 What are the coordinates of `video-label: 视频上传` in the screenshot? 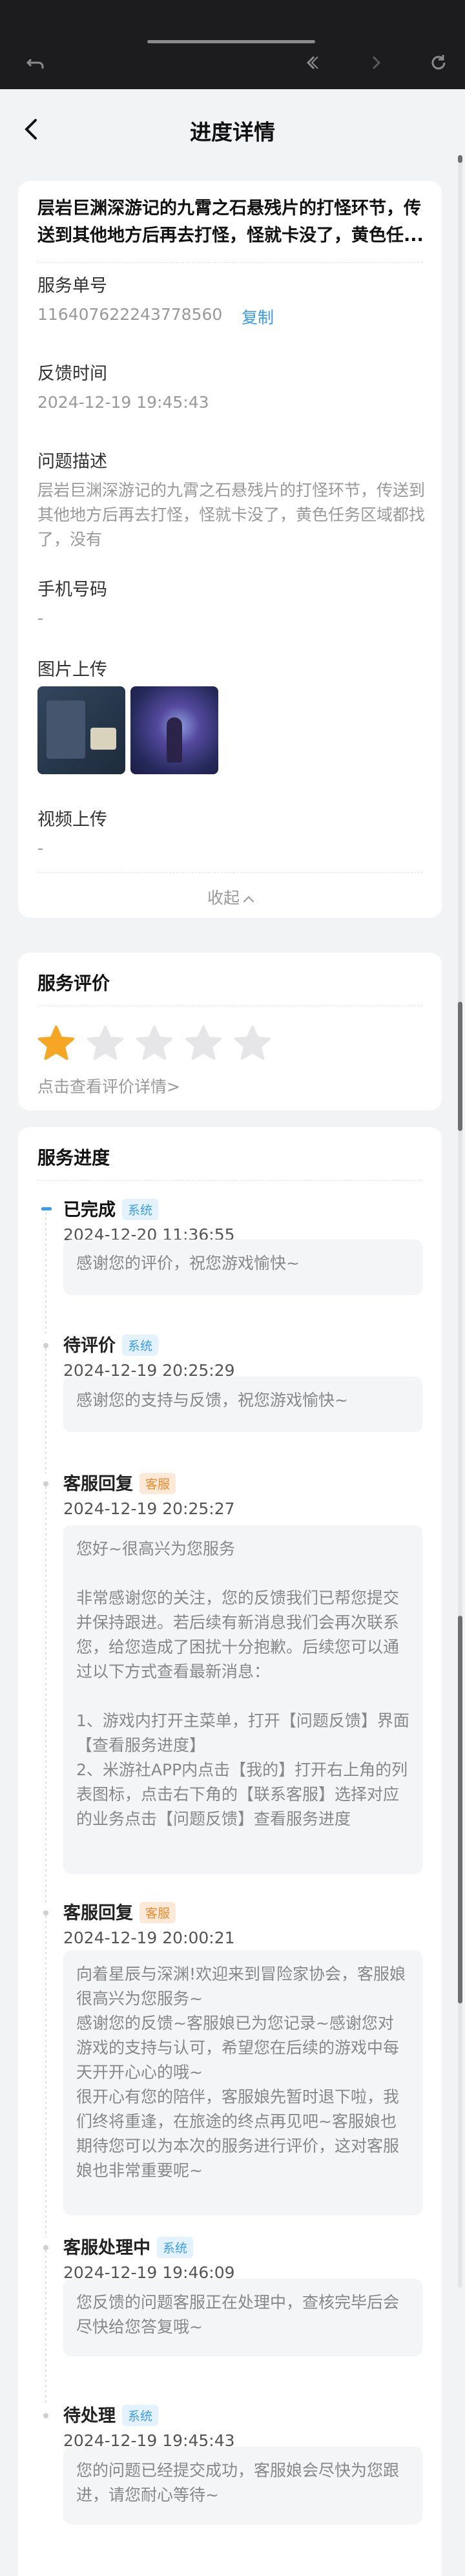 It's located at (72, 820).